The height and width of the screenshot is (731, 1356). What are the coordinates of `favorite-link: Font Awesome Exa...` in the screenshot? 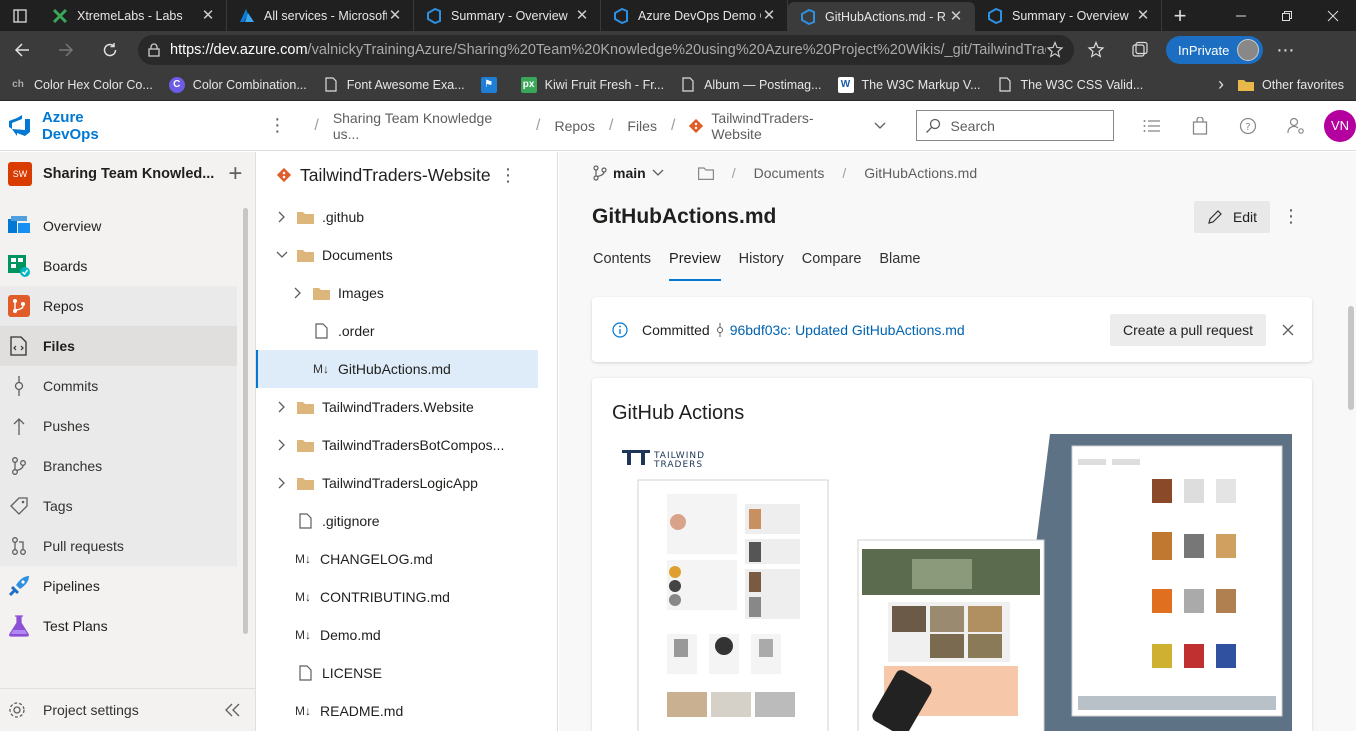 It's located at (394, 85).